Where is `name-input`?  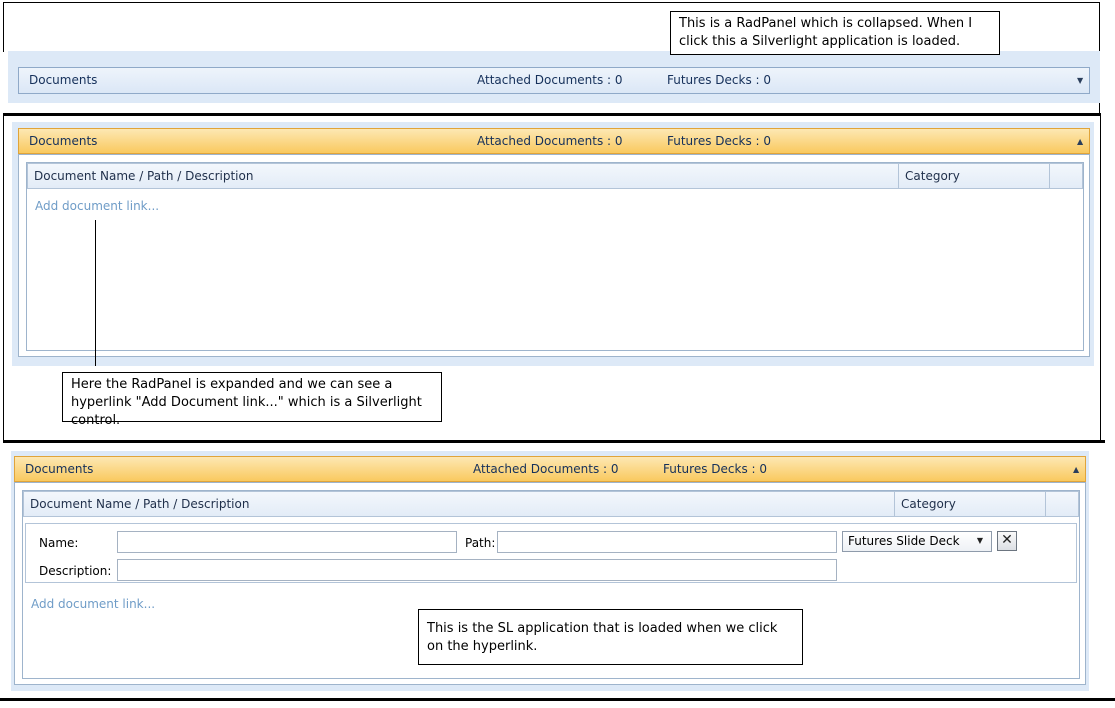
name-input is located at coordinates (287, 542).